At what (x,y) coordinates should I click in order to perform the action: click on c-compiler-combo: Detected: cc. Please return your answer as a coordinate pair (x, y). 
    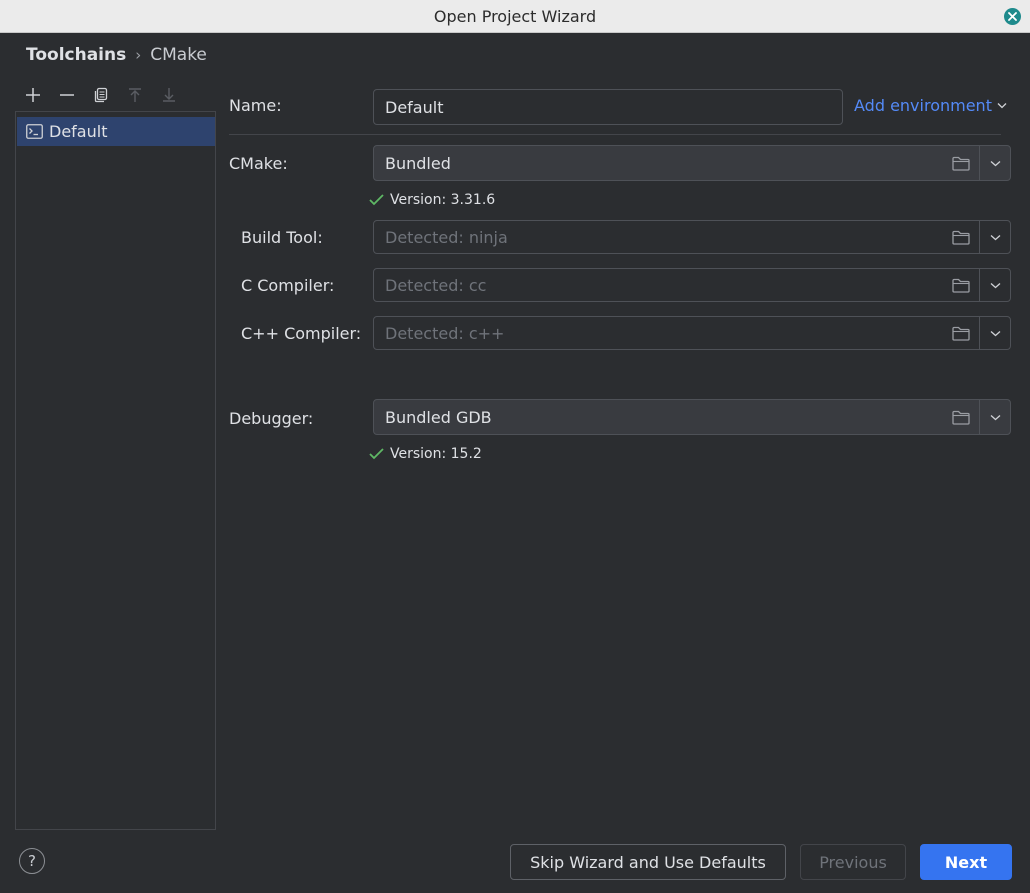
    Looking at the image, I should click on (692, 285).